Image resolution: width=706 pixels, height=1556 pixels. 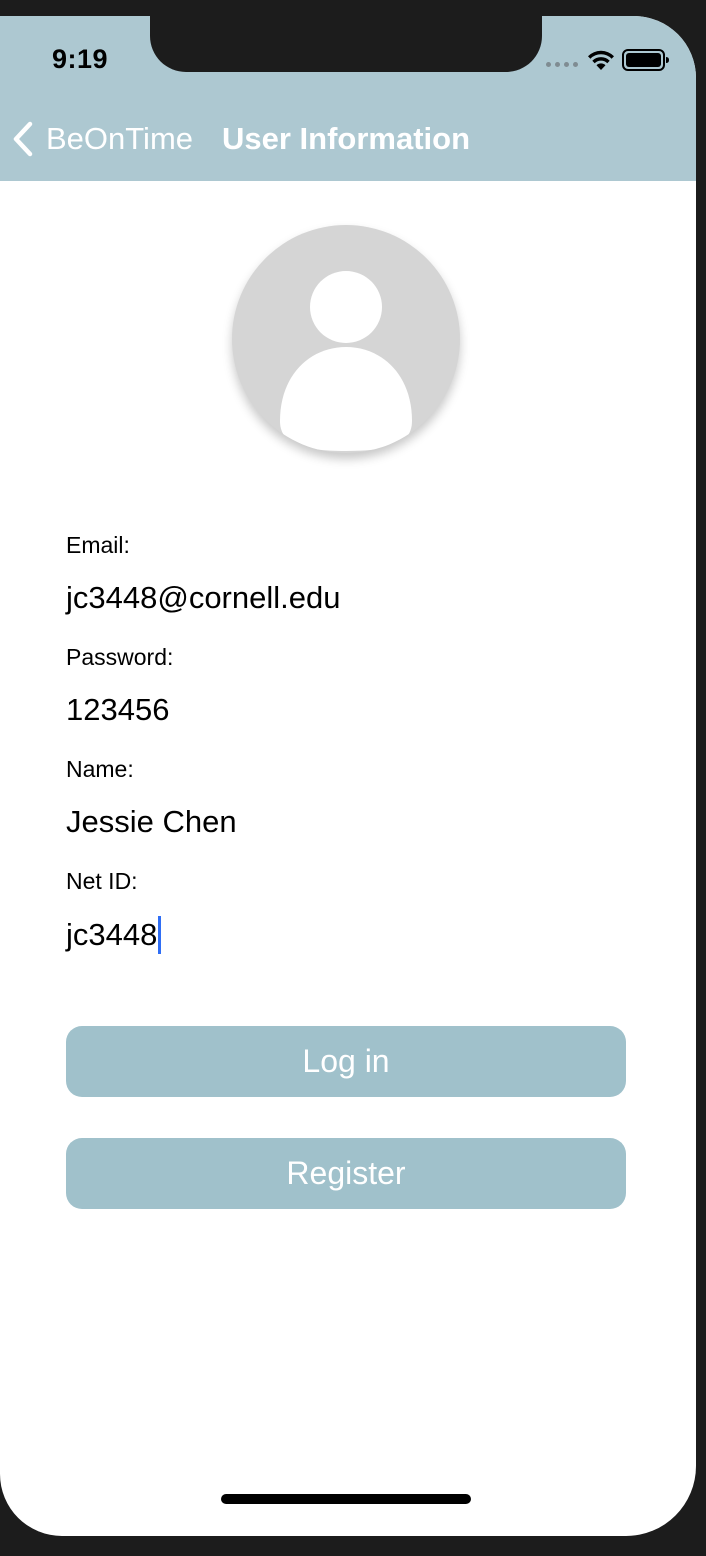 I want to click on avatar, so click(x=346, y=339).